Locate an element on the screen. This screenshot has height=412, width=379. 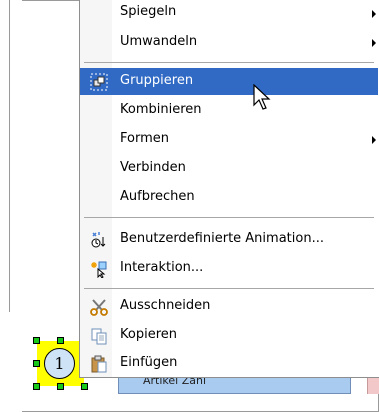
menu-item-formen: Formen is located at coordinates (229, 139).